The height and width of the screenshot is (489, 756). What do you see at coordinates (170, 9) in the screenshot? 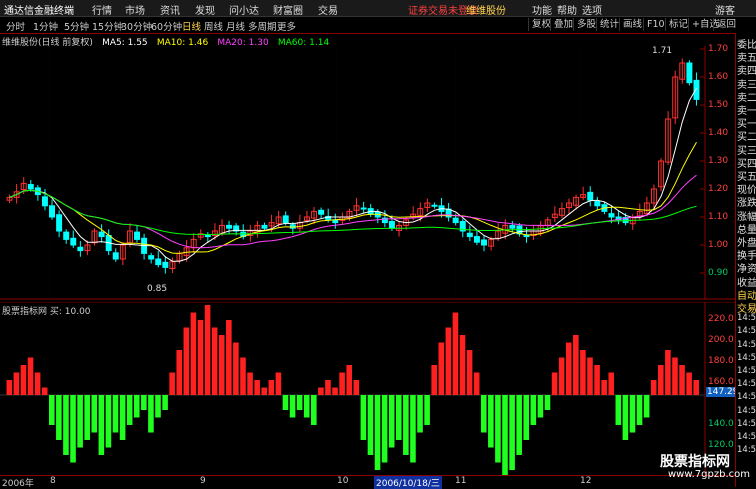
I see `menu-news: 资讯` at bounding box center [170, 9].